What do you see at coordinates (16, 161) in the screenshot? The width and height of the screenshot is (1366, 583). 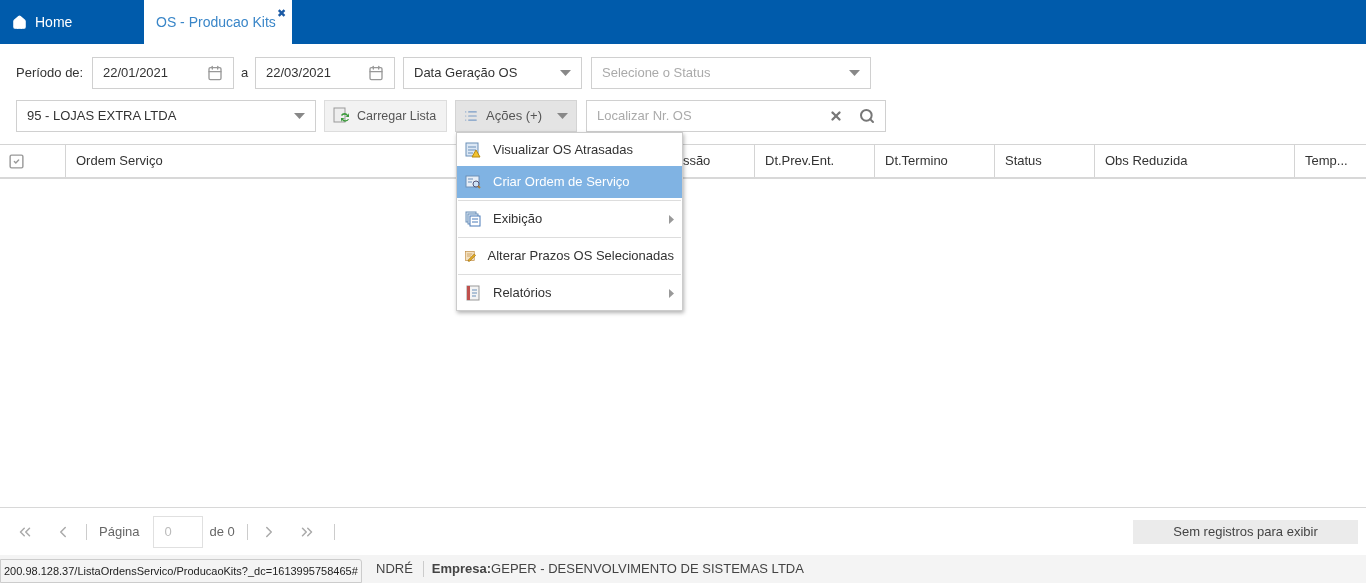 I see `select-all-checkbox` at bounding box center [16, 161].